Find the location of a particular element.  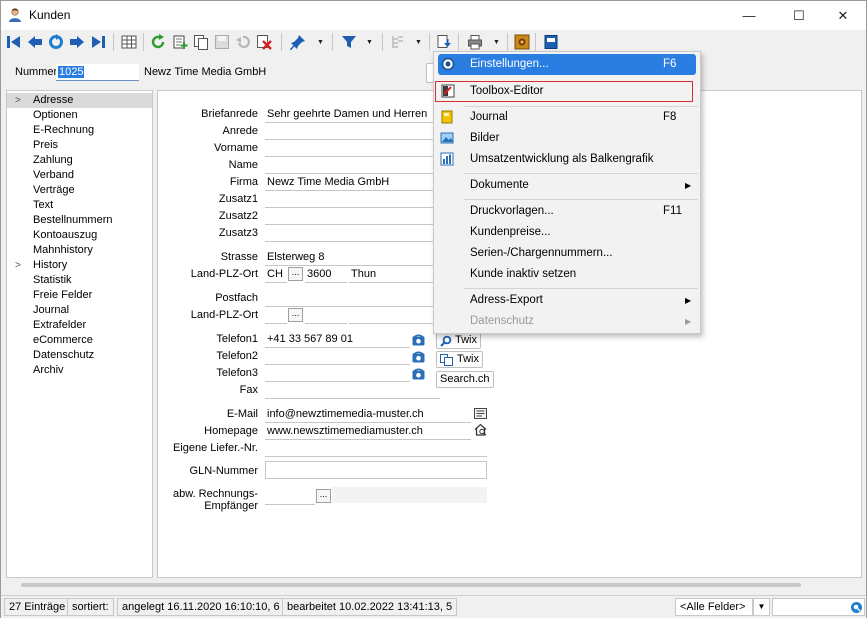

firma-field: Newz Time Media GmbH is located at coordinates (352, 182).